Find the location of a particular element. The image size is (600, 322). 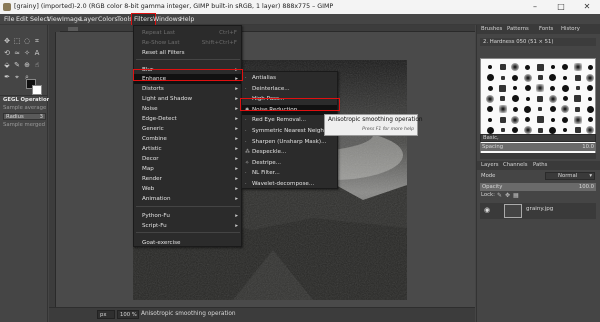

menu-help: Help is located at coordinates (187, 19).